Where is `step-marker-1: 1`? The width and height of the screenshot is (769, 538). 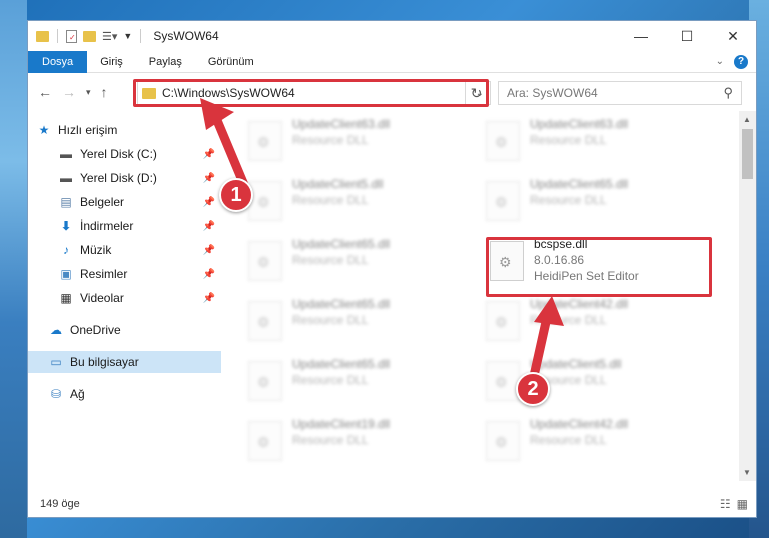 step-marker-1: 1 is located at coordinates (236, 195).